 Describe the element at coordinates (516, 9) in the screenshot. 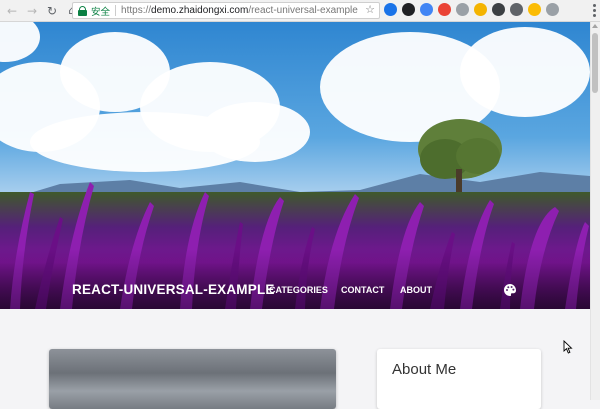

I see `extension-8-icon` at that location.